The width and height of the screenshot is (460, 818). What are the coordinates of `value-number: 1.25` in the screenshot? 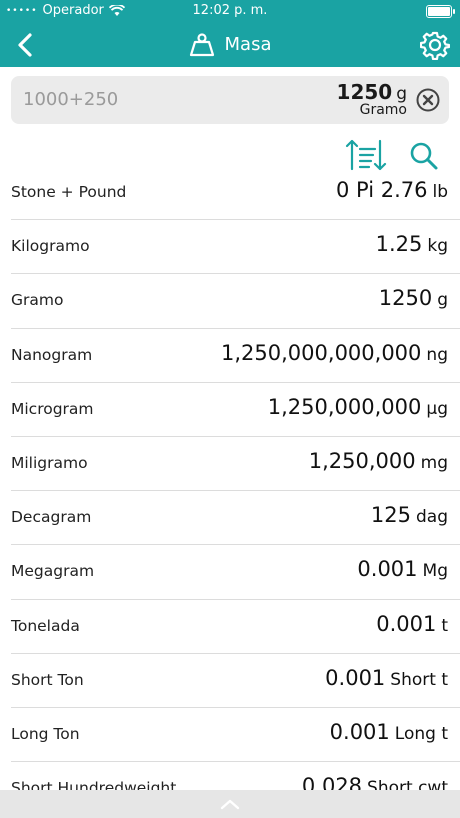 It's located at (399, 244).